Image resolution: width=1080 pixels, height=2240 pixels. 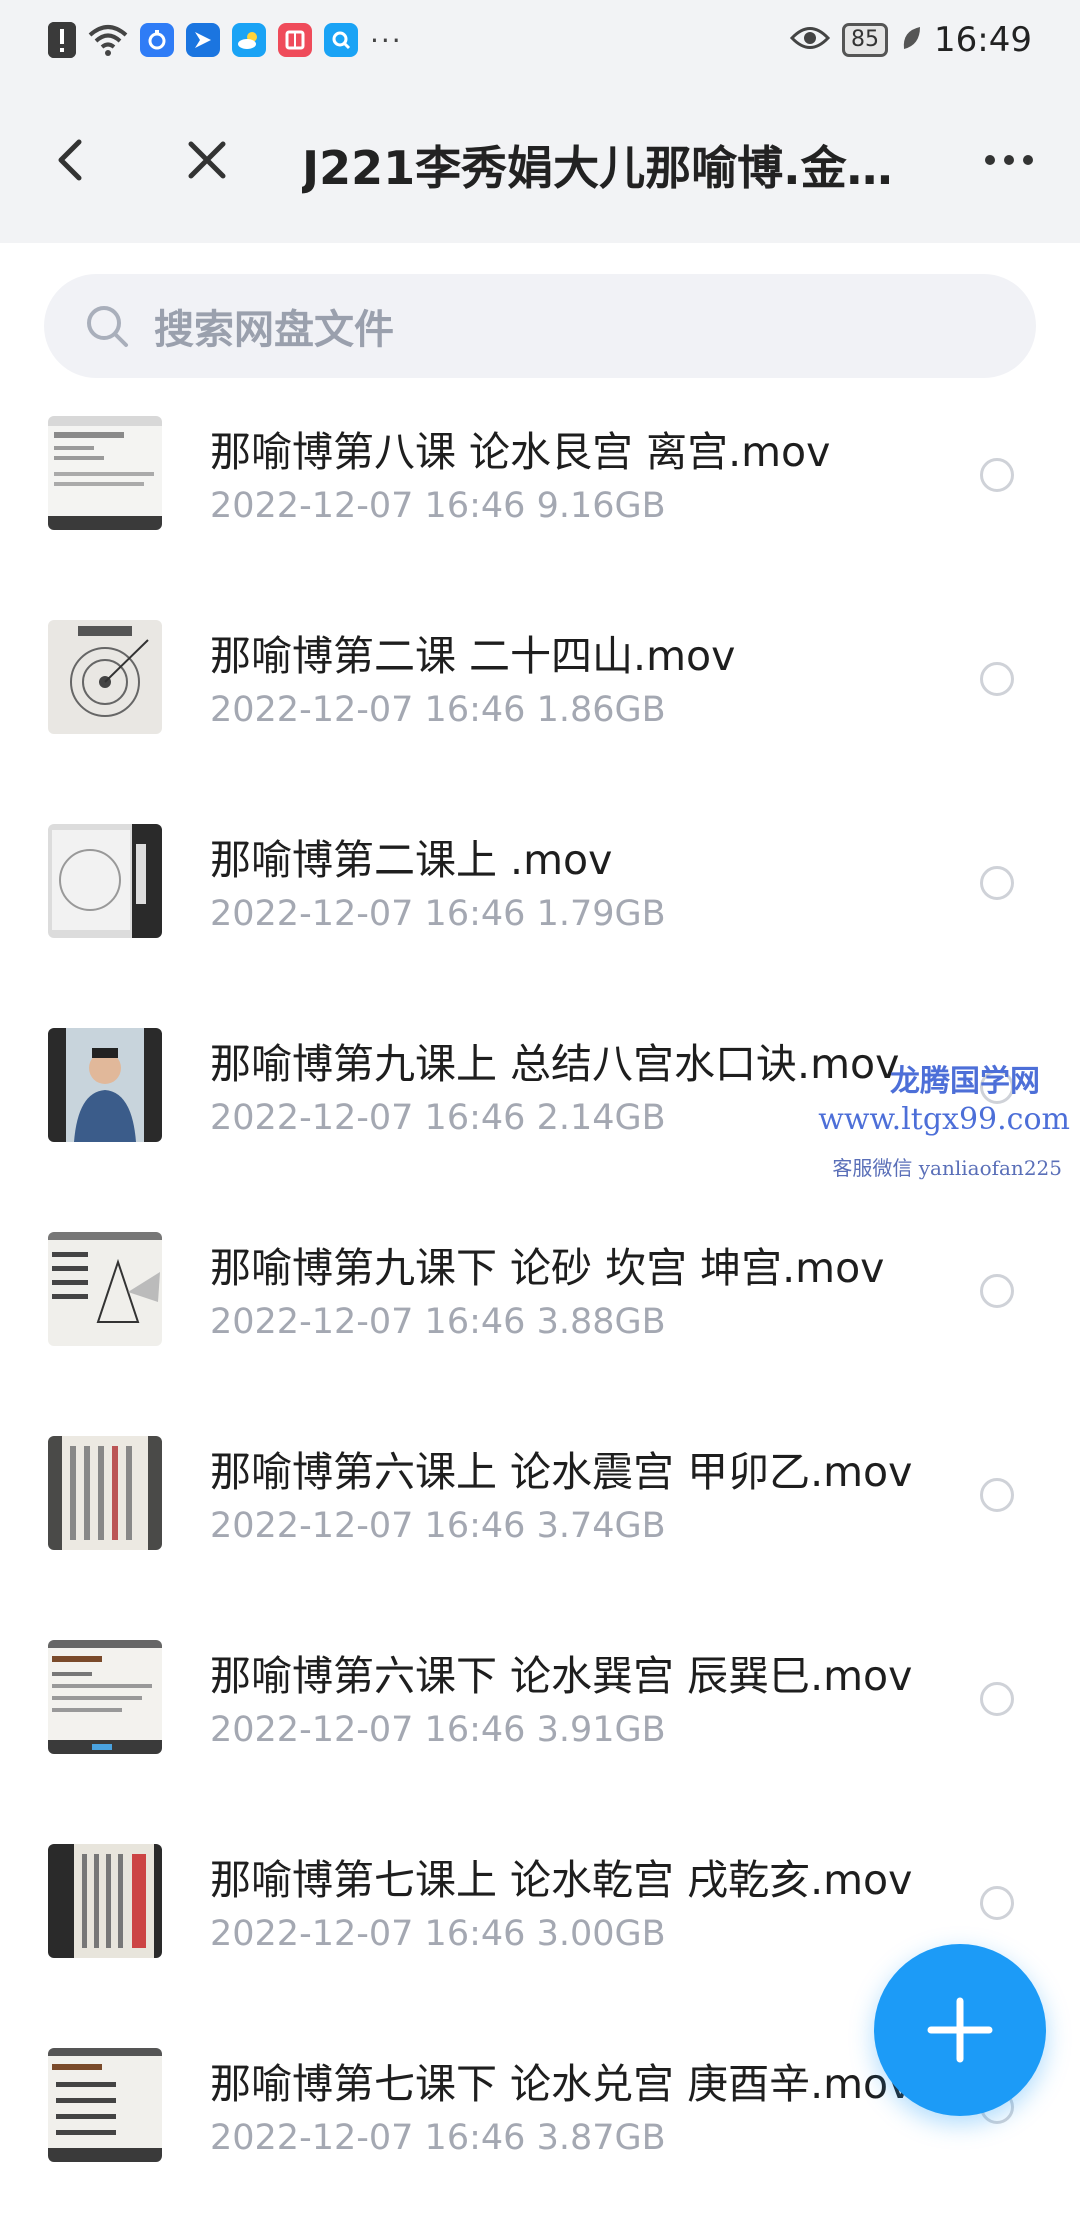 I want to click on file-size: 3.87GB, so click(x=601, y=2138).